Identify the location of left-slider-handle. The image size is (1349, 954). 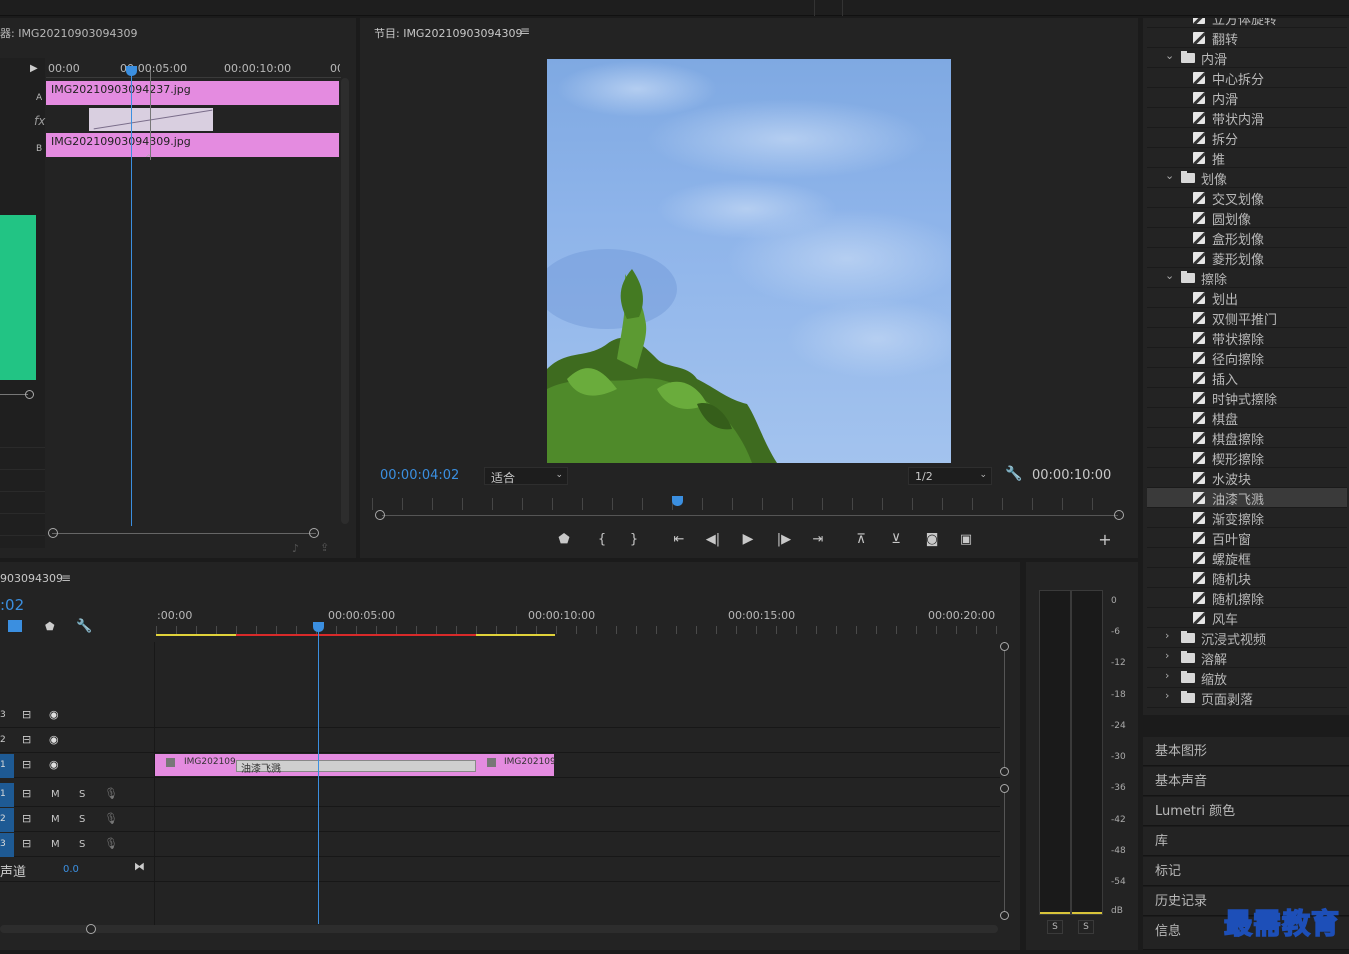
(29, 394).